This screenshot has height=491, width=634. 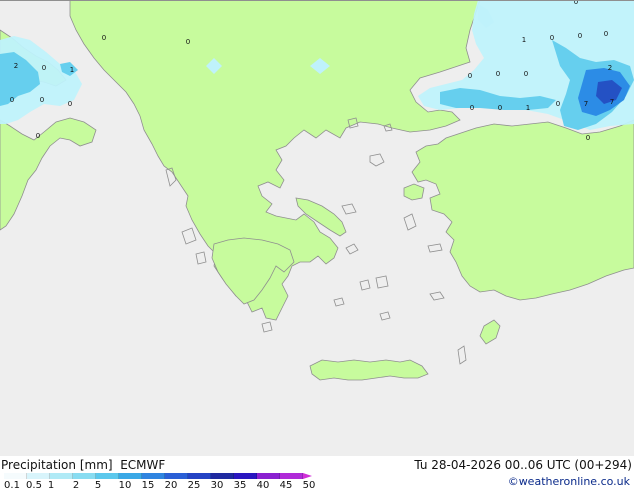 I want to click on precip-value-label-thrace-1: 0, so click(x=470, y=76).